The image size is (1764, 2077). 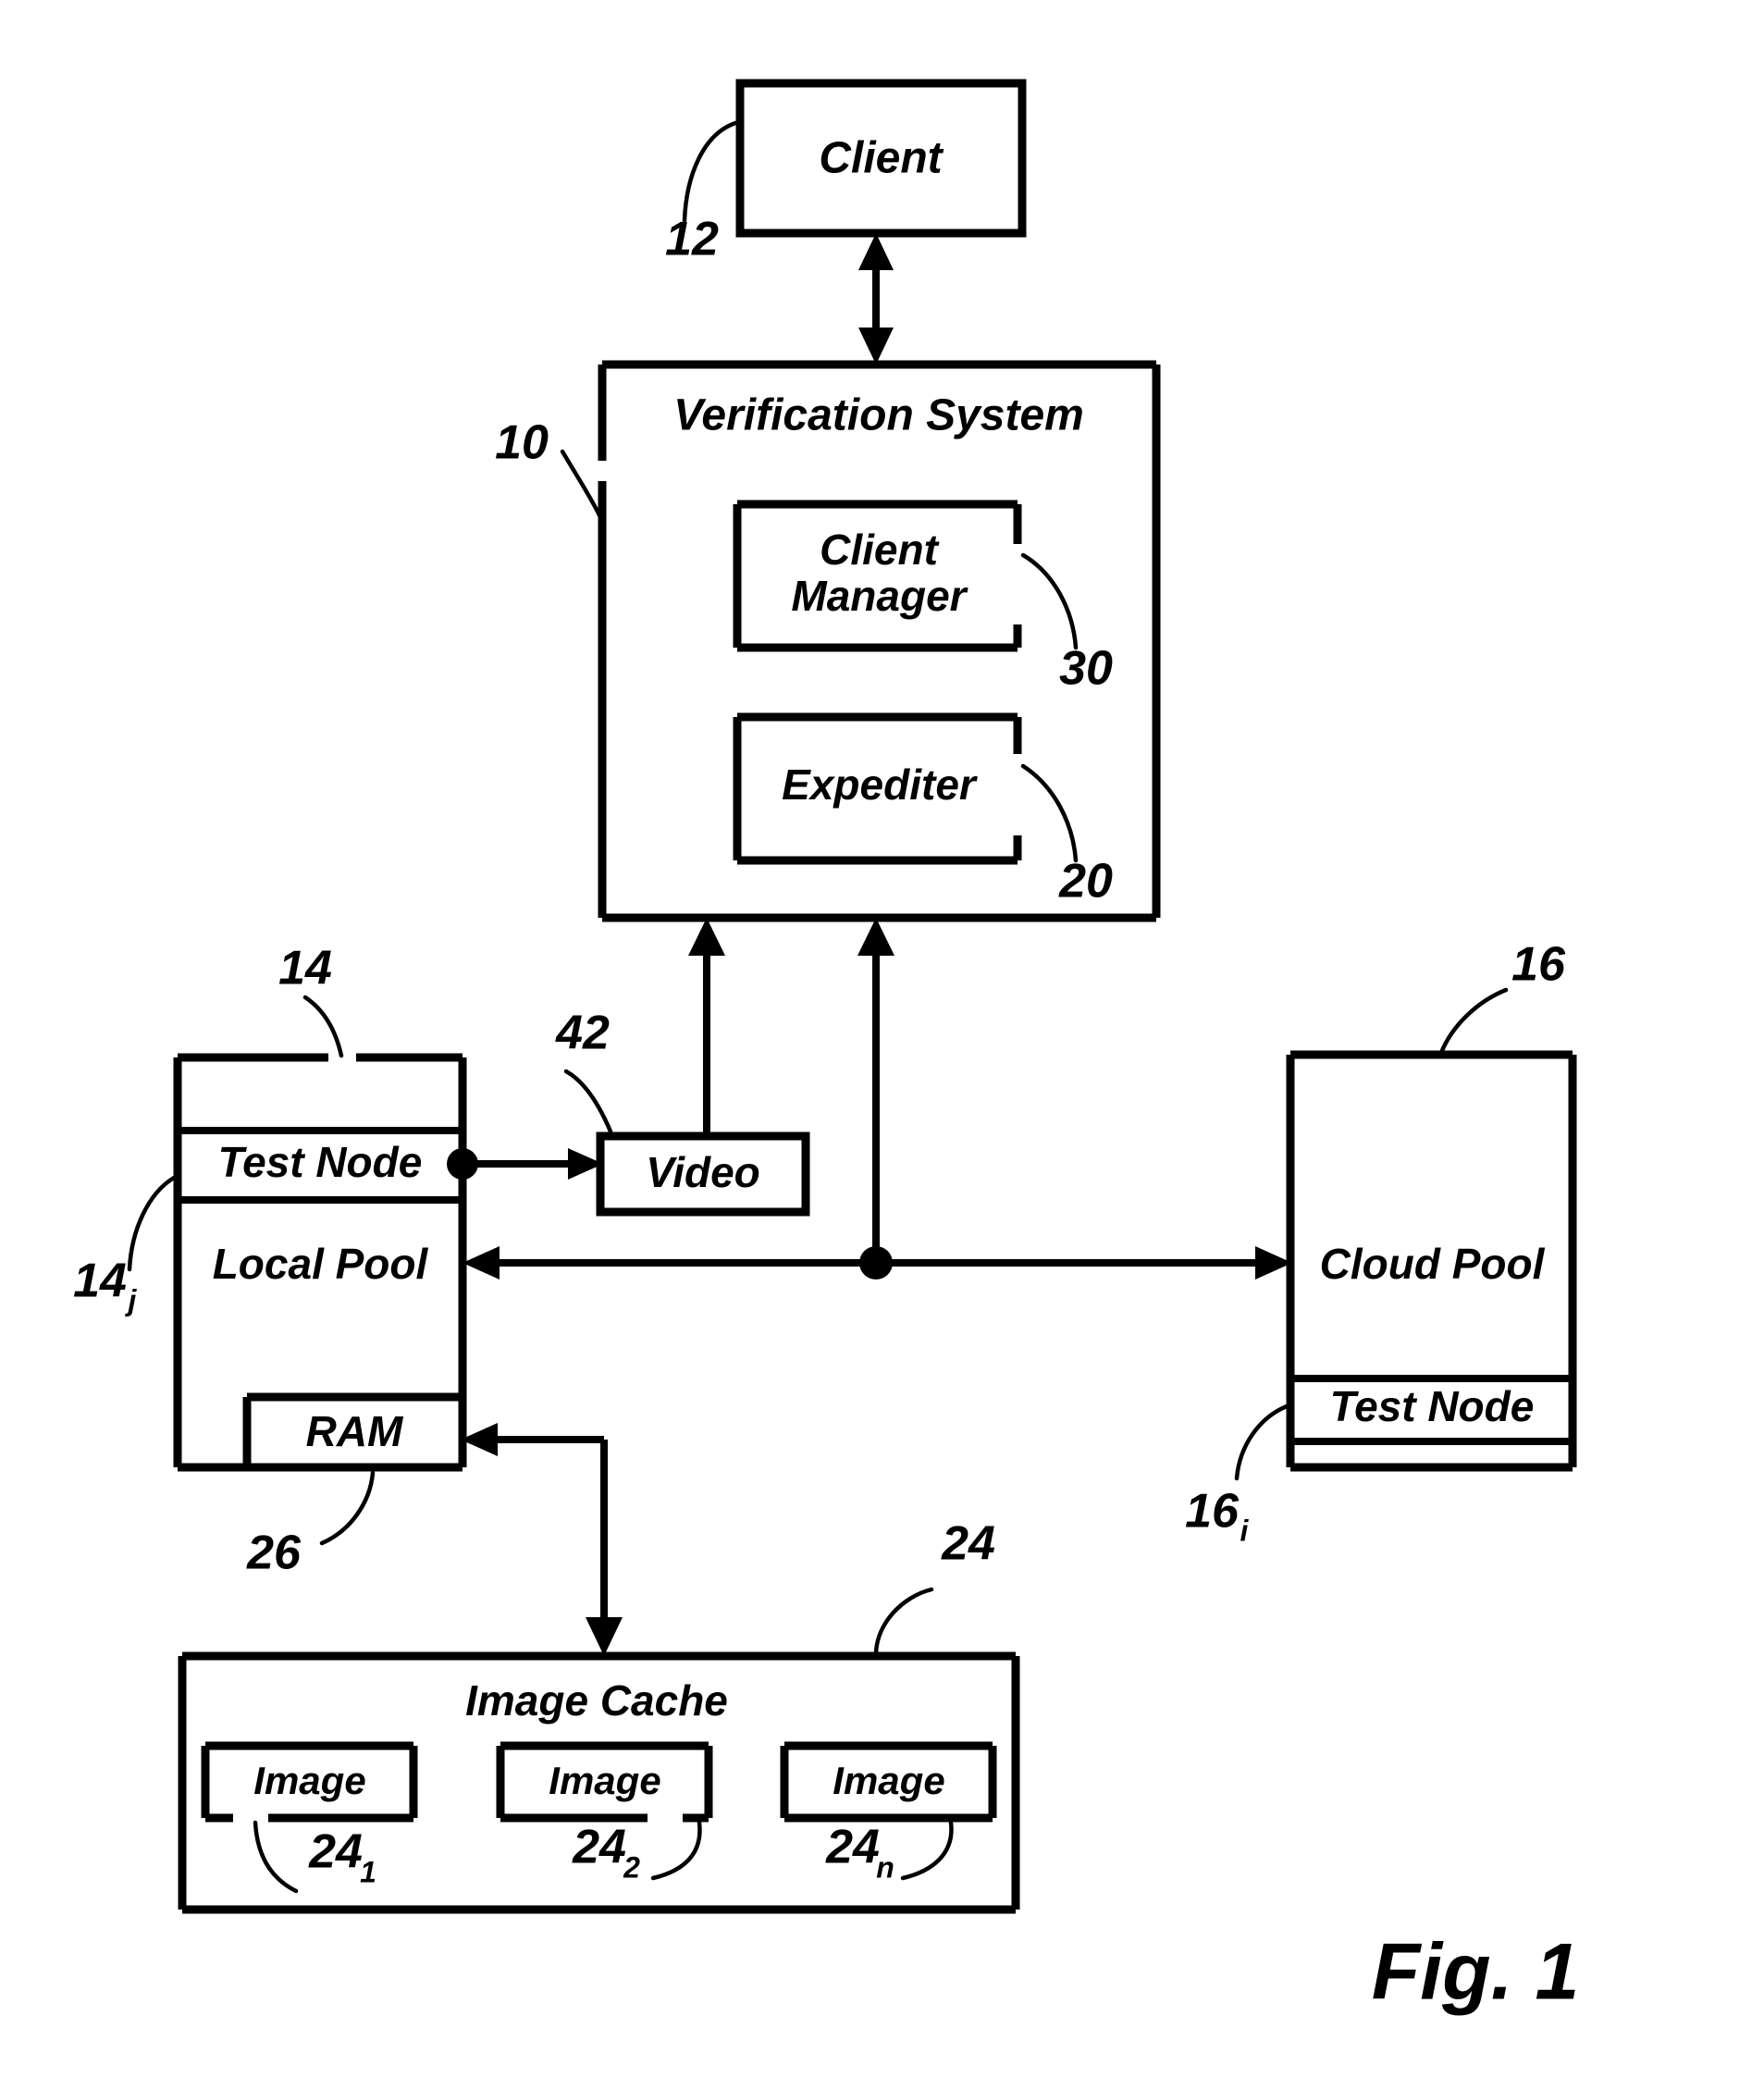 I want to click on leader-line-14j, so click(x=152, y=1223).